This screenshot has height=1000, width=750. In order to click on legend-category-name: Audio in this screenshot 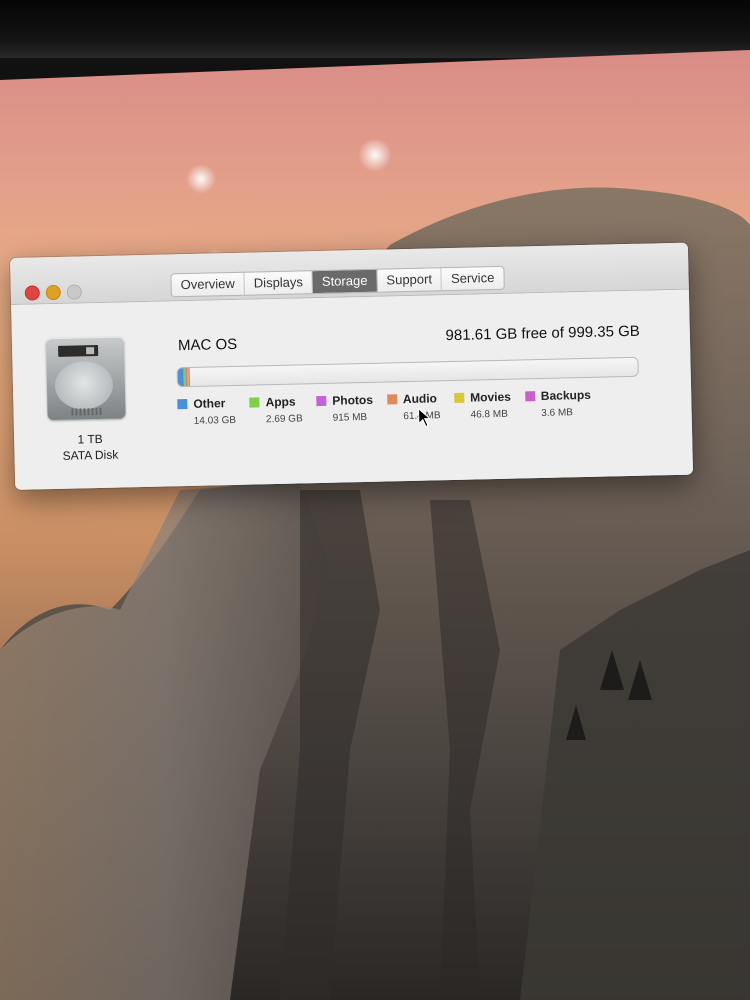, I will do `click(420, 399)`.